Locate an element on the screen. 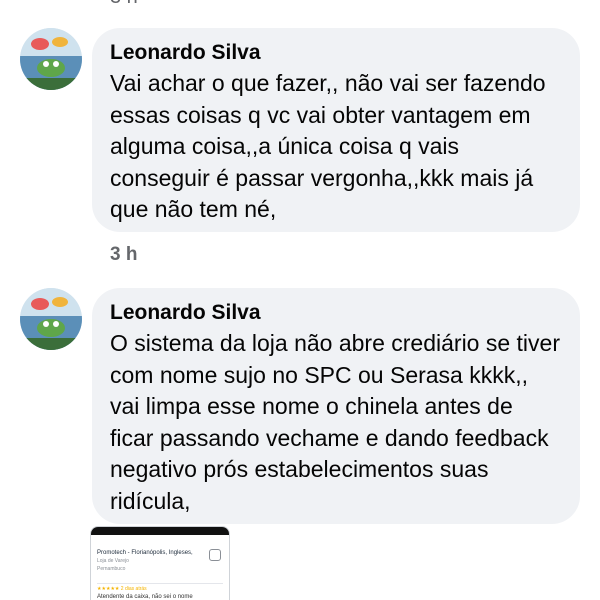 The height and width of the screenshot is (600, 600). attachment-location: Pernambuco is located at coordinates (111, 569).